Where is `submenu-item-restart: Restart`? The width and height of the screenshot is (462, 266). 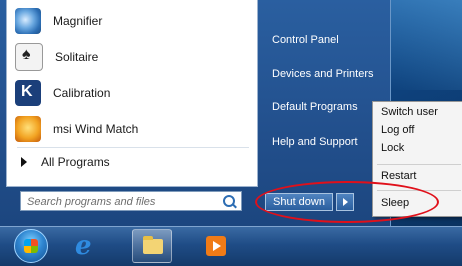 submenu-item-restart: Restart is located at coordinates (398, 176).